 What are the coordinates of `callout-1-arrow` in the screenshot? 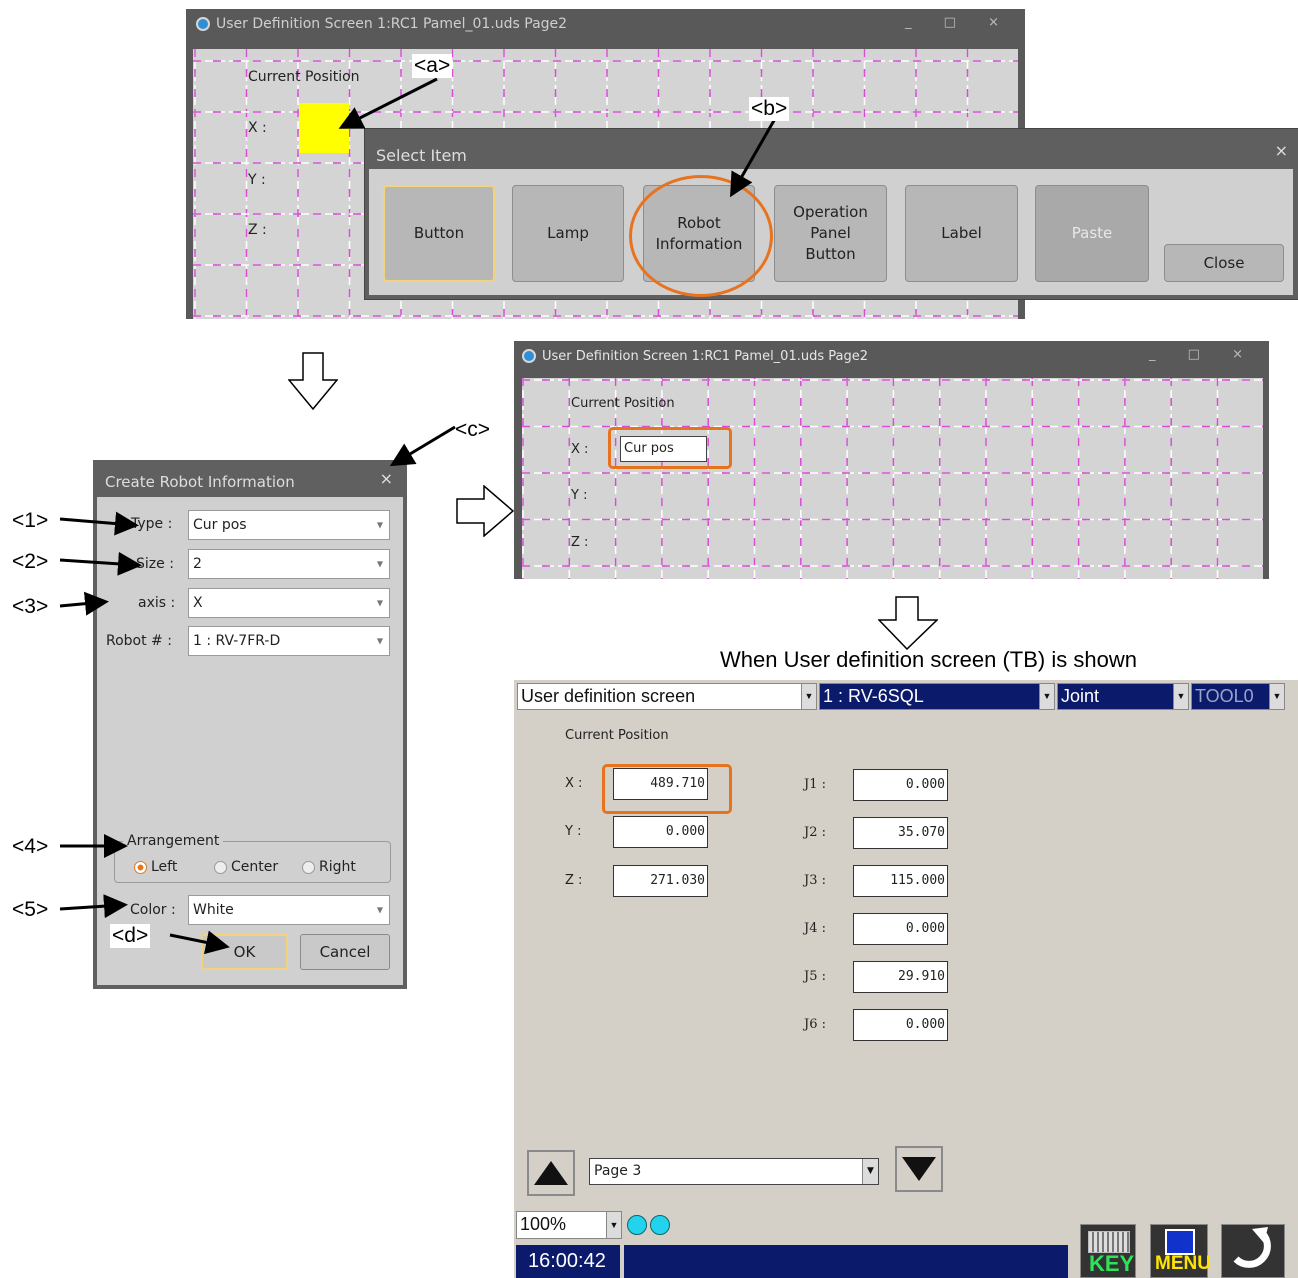 It's located at (99, 523).